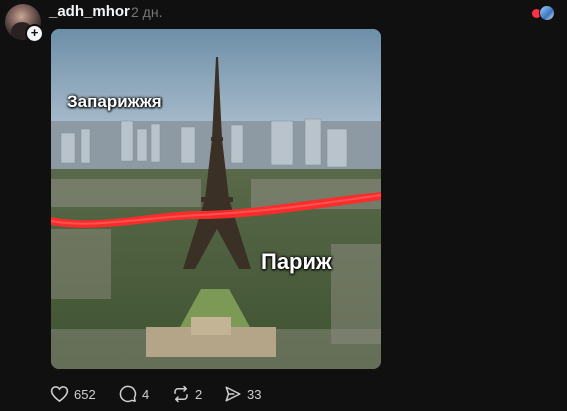 This screenshot has width=567, height=411. I want to click on reply-button: 4, so click(134, 394).